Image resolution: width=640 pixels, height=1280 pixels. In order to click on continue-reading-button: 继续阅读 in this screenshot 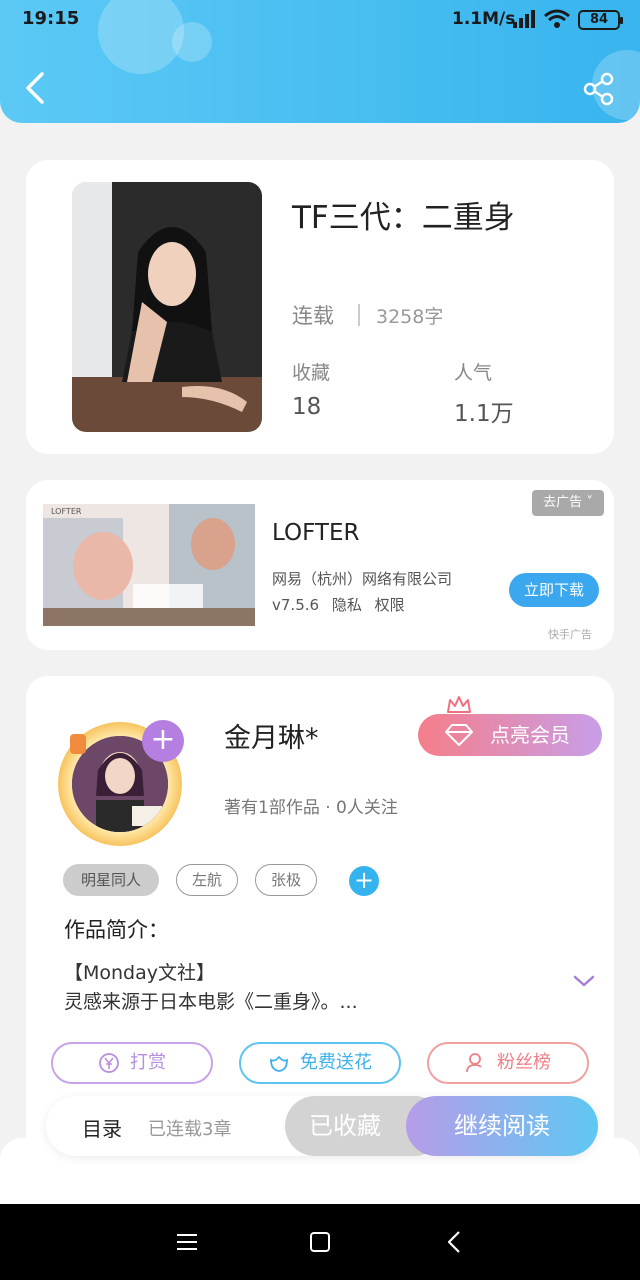, I will do `click(502, 1126)`.